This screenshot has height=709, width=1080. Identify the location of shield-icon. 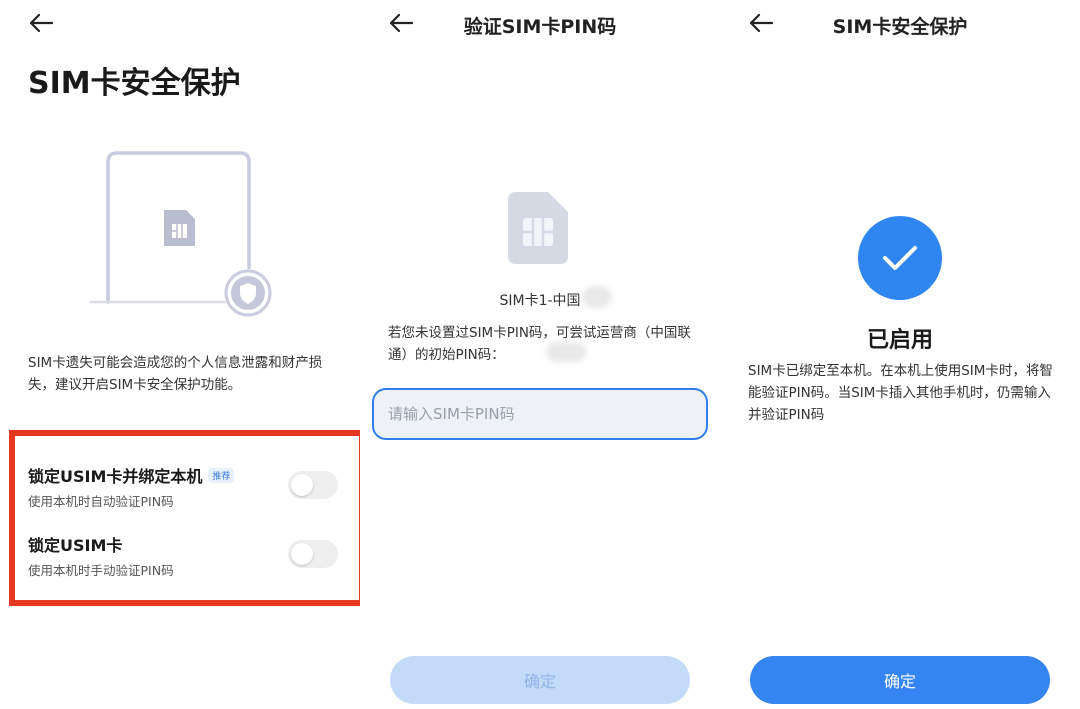
(248, 293).